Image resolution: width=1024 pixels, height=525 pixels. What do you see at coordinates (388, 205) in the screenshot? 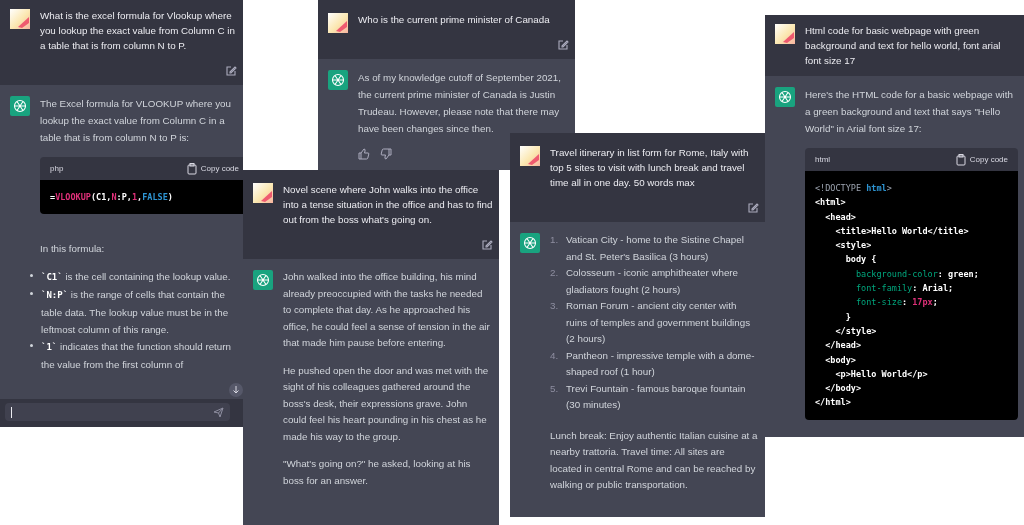
I see `prompt-text: Novel scene where John walks into the office into a tense situation in the office and has to find out from the boss what's going on.` at bounding box center [388, 205].